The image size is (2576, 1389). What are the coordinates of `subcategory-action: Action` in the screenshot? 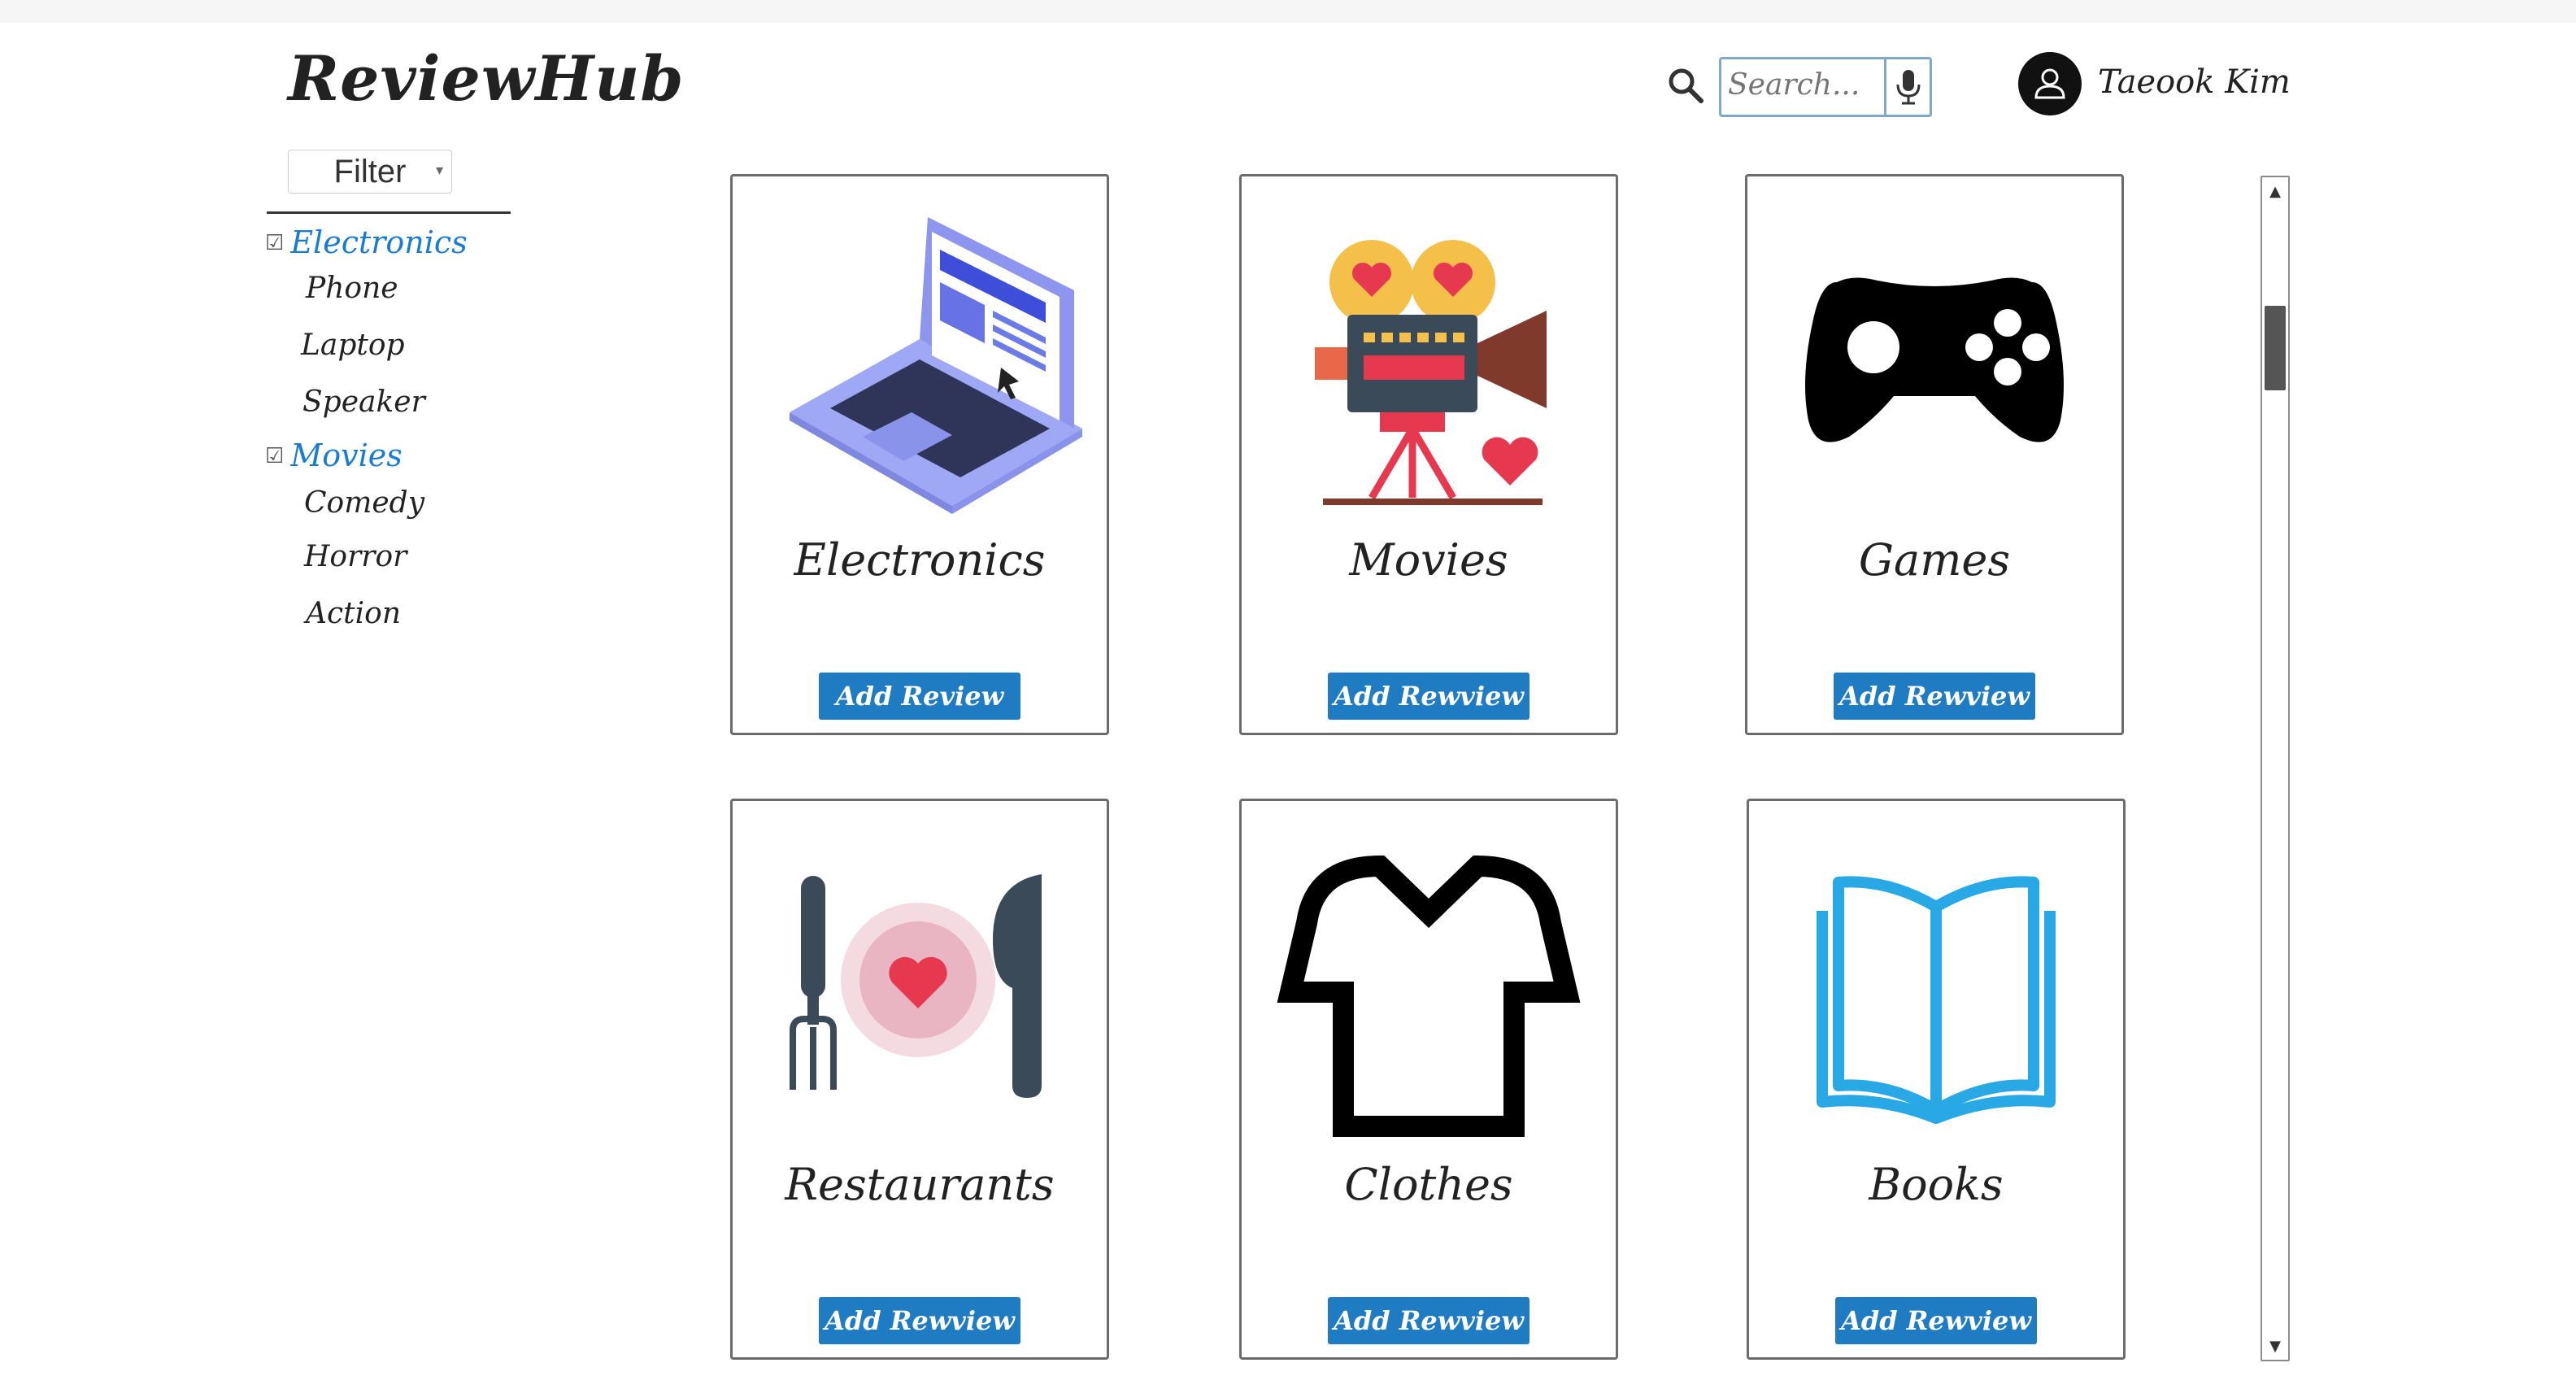 It's located at (353, 613).